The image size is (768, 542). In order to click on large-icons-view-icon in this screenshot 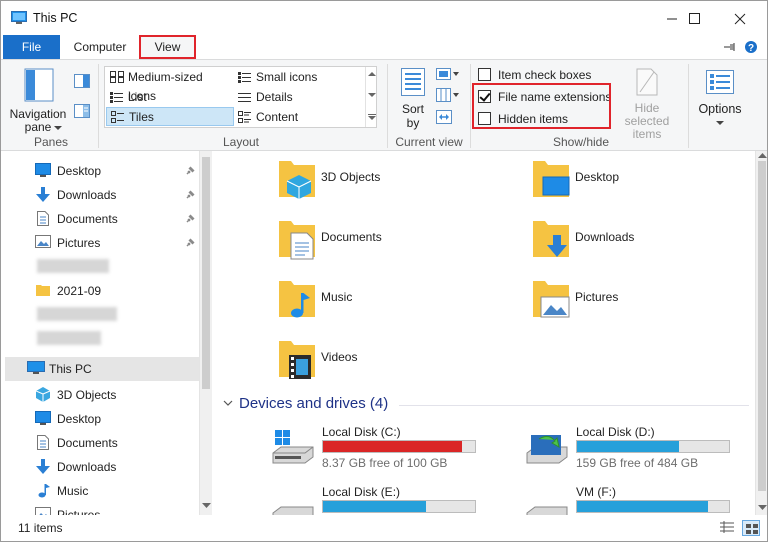, I will do `click(751, 528)`.